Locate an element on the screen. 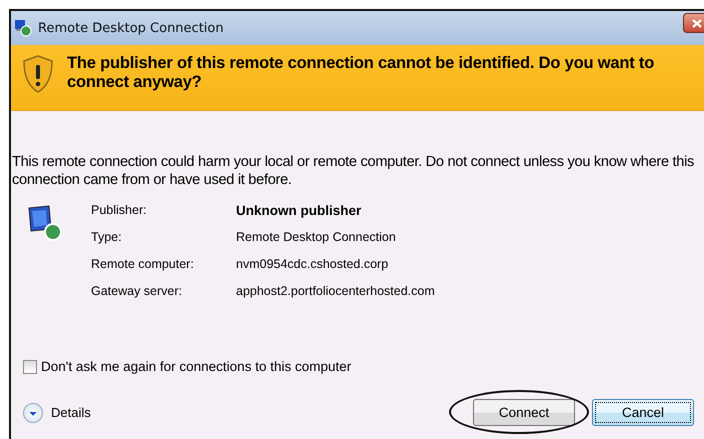  checkbox-label: Don't ask me again for connections to this computer is located at coordinates (196, 366).